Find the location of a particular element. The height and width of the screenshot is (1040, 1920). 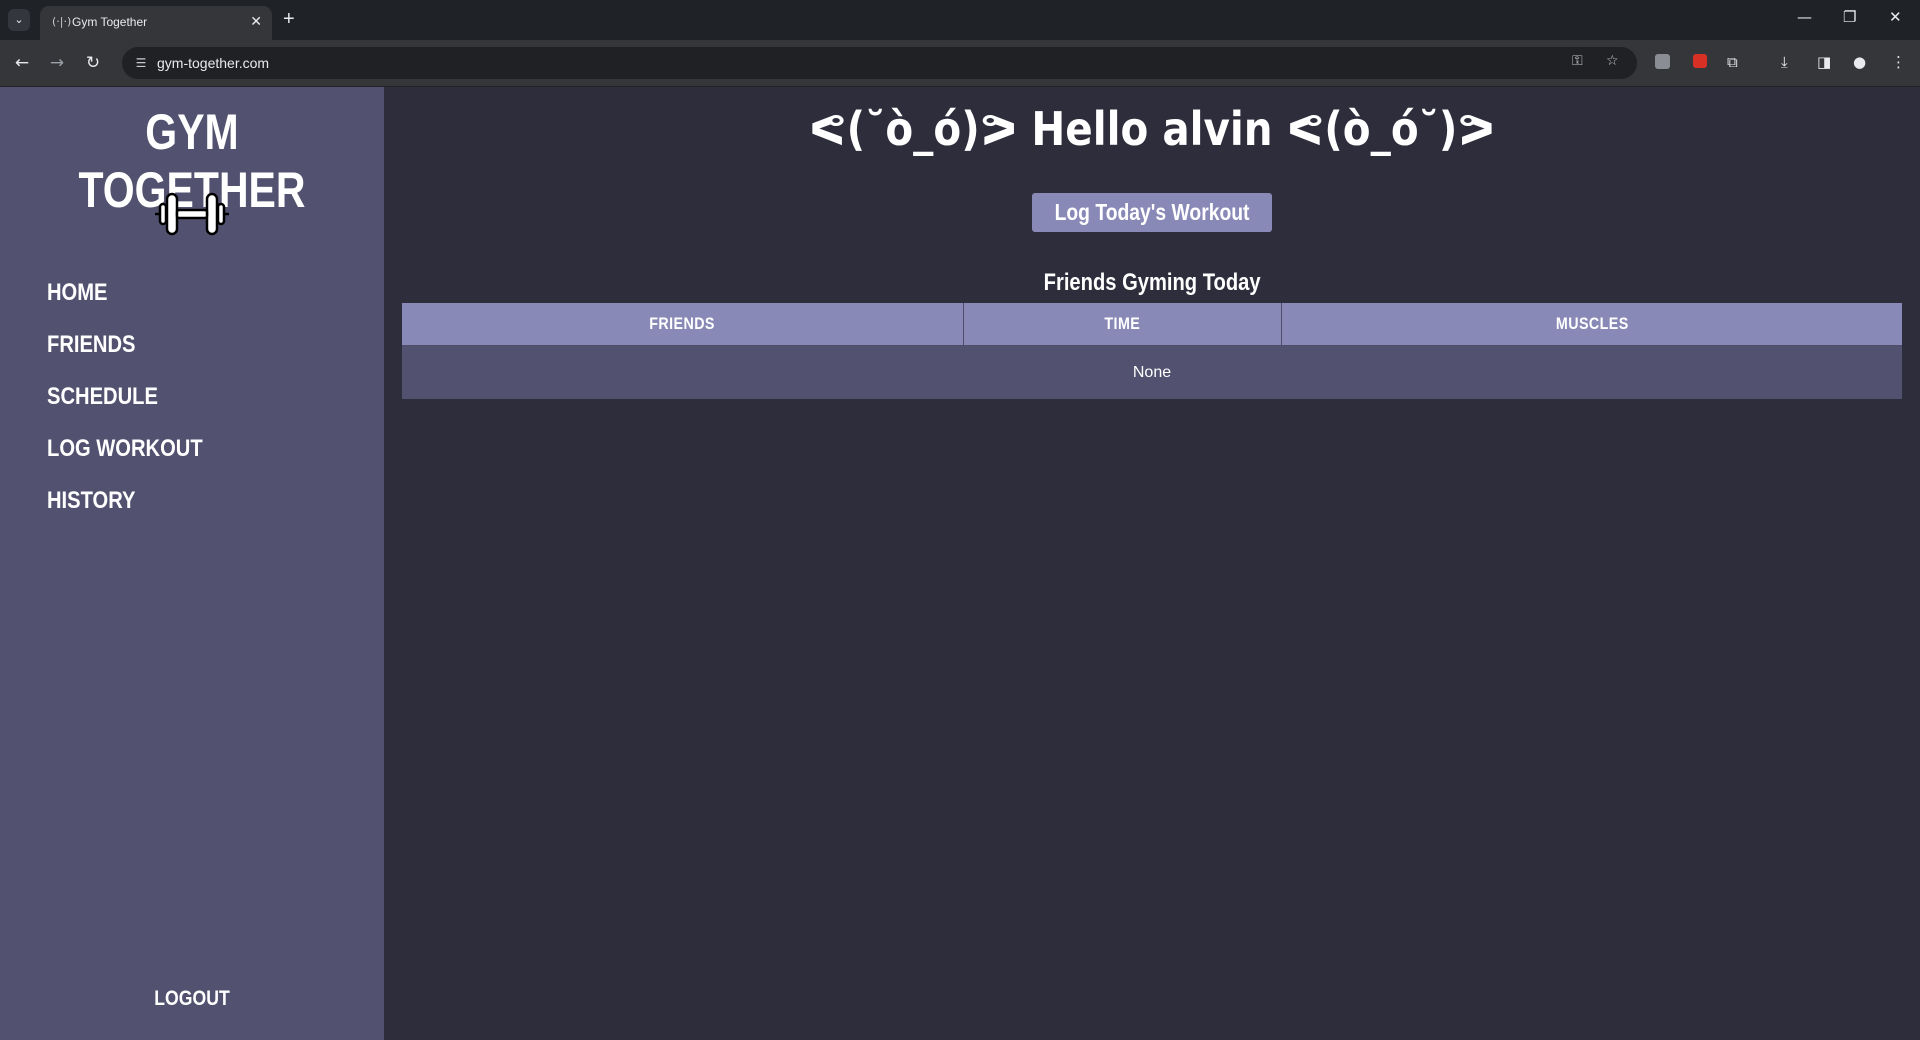

nav-item-home: HOME is located at coordinates (125, 293).